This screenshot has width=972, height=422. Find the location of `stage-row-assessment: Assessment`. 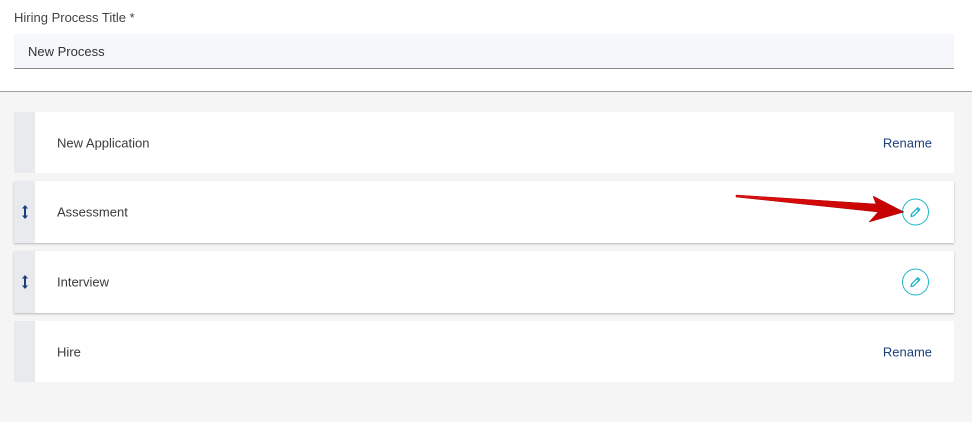

stage-row-assessment: Assessment is located at coordinates (484, 212).